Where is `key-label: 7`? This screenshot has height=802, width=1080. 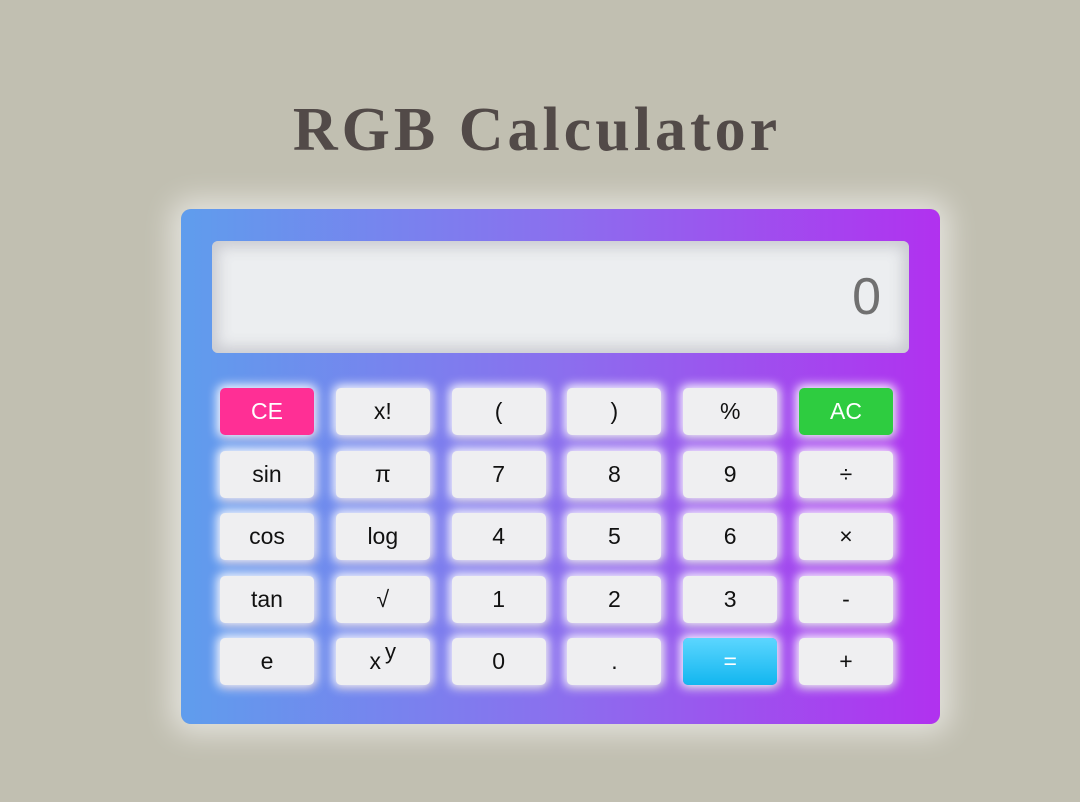 key-label: 7 is located at coordinates (498, 473).